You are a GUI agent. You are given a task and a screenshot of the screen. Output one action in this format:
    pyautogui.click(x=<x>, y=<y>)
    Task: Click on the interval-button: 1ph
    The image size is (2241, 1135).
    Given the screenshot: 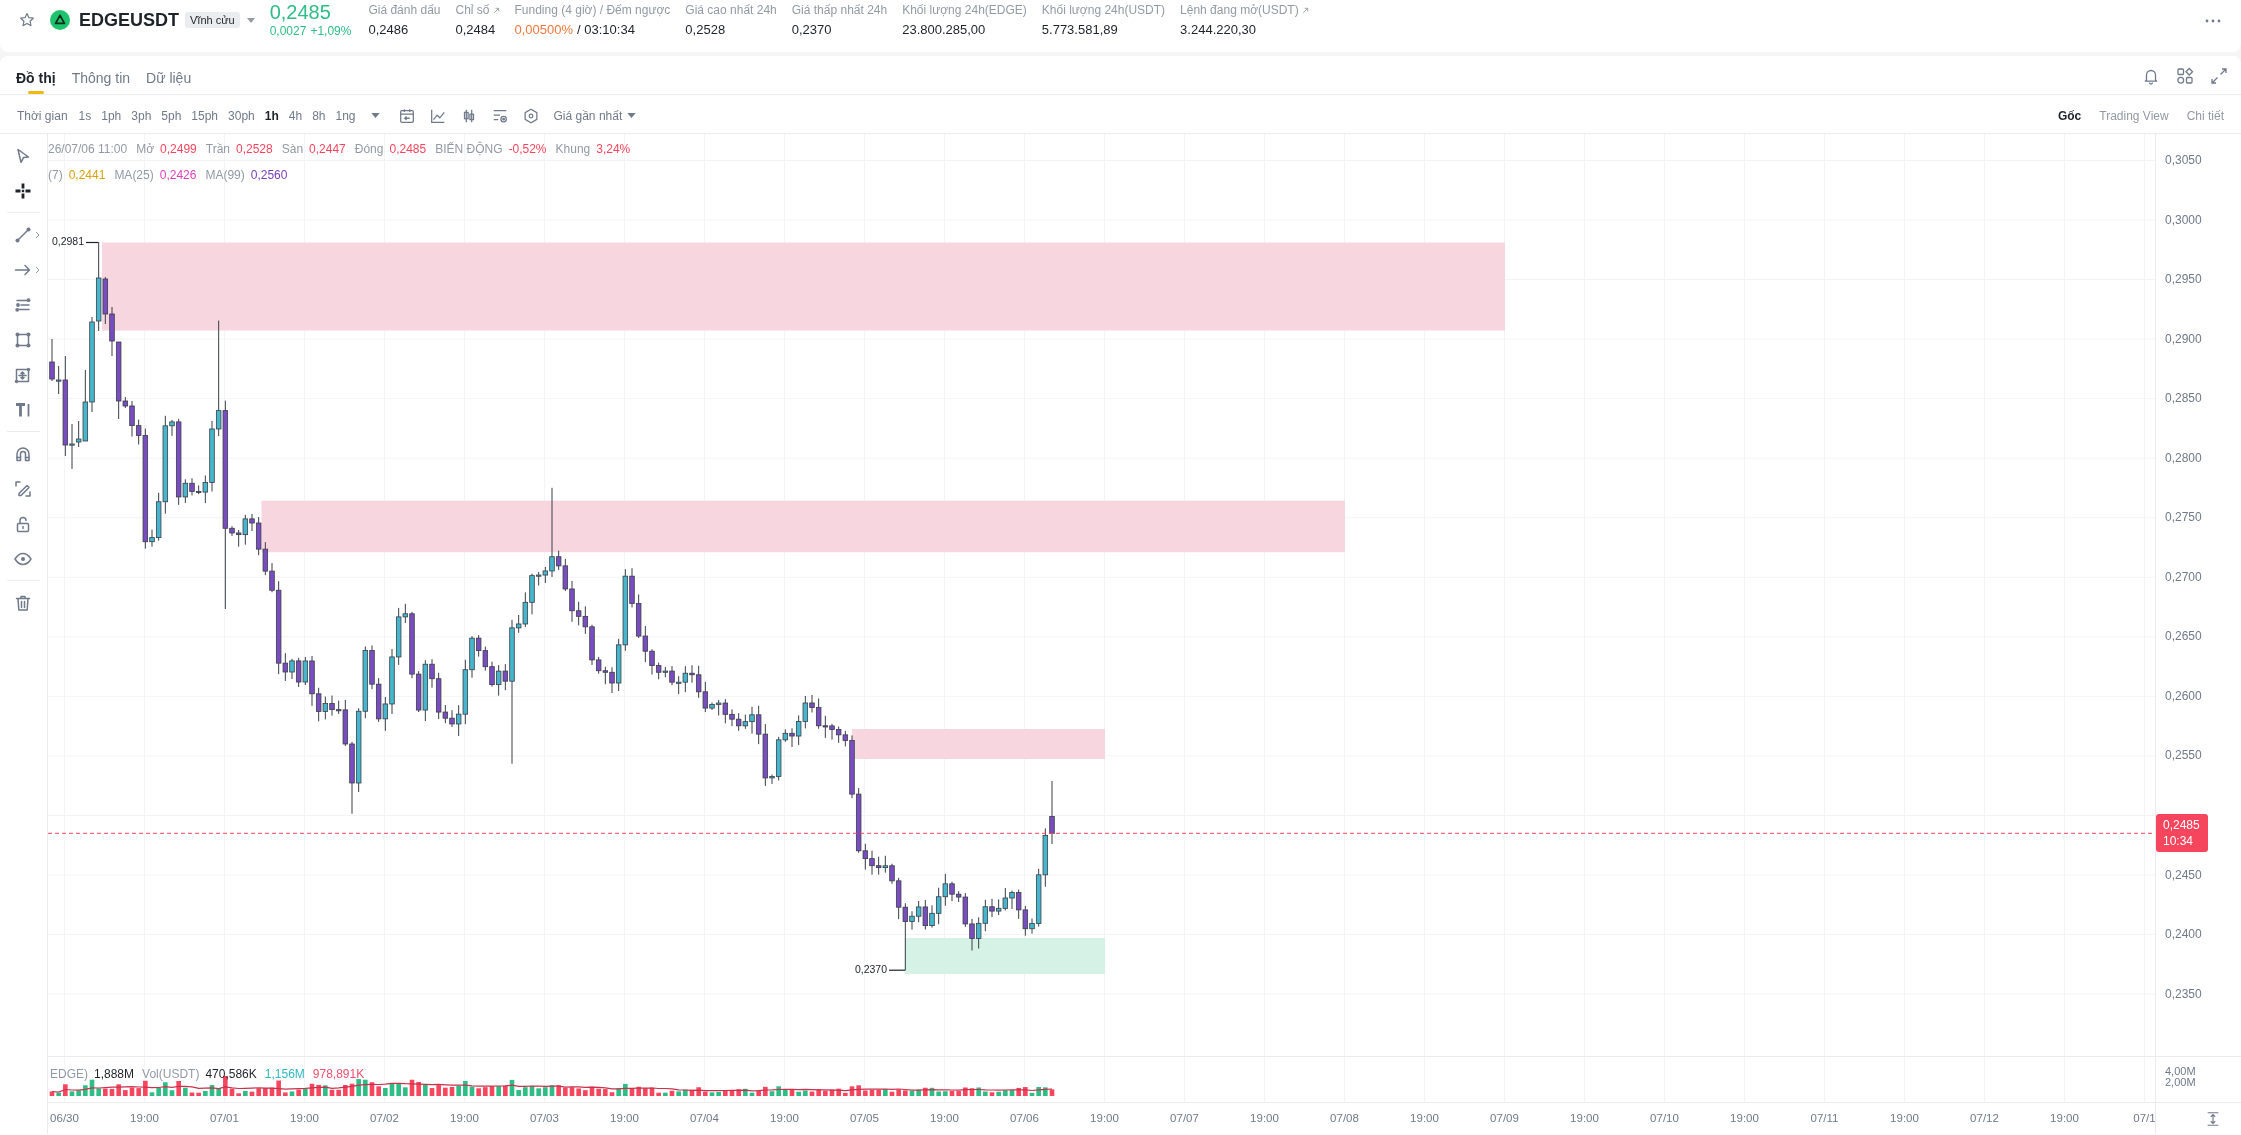 What is the action you would take?
    pyautogui.click(x=111, y=115)
    